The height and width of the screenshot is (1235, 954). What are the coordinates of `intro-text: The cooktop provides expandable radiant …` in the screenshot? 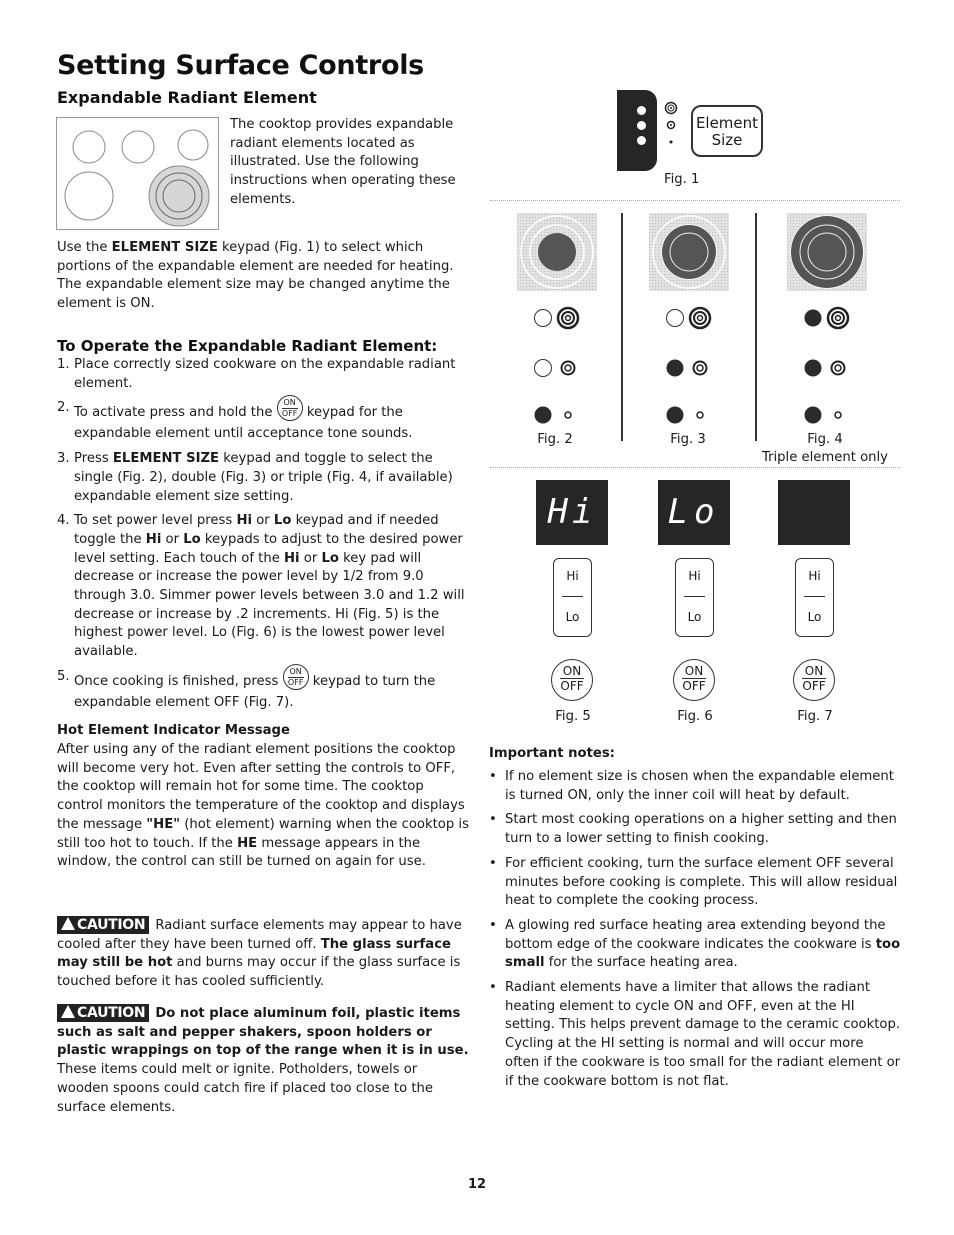 It's located at (343, 162).